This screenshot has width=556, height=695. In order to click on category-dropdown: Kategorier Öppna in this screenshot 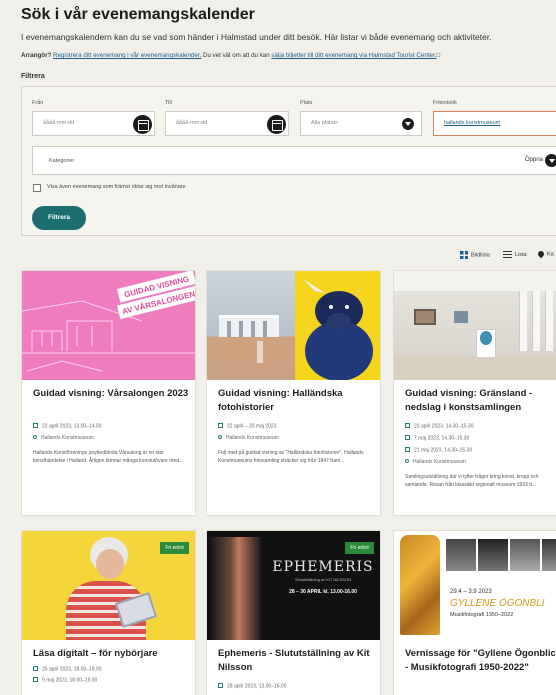, I will do `click(294, 160)`.